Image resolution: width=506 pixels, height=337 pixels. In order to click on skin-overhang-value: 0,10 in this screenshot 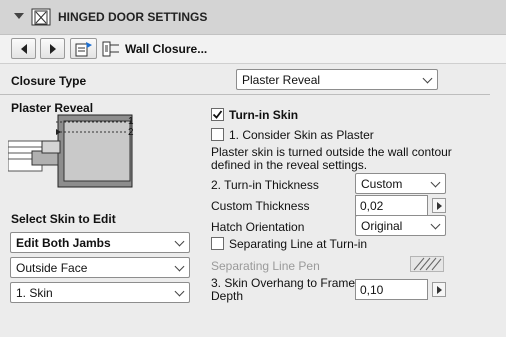, I will do `click(372, 290)`.